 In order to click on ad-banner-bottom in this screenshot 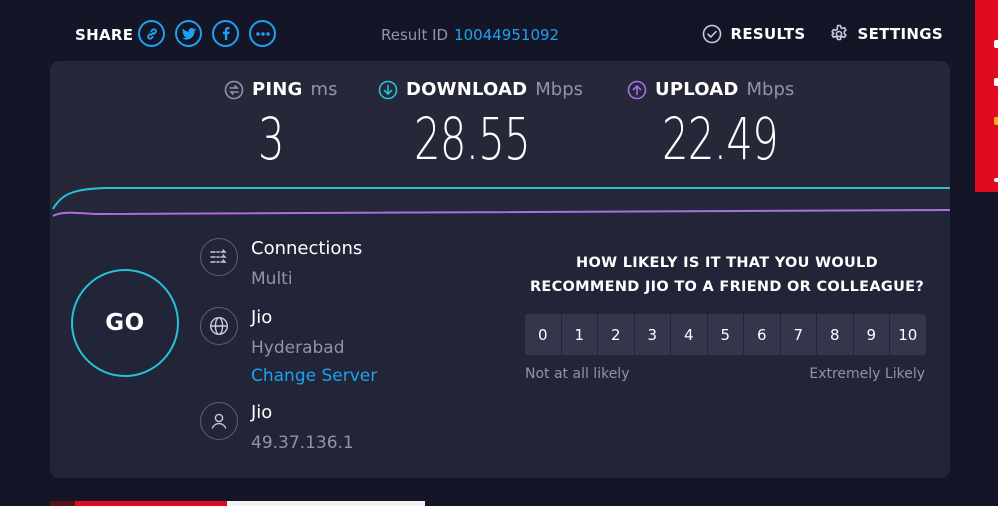, I will do `click(237, 503)`.